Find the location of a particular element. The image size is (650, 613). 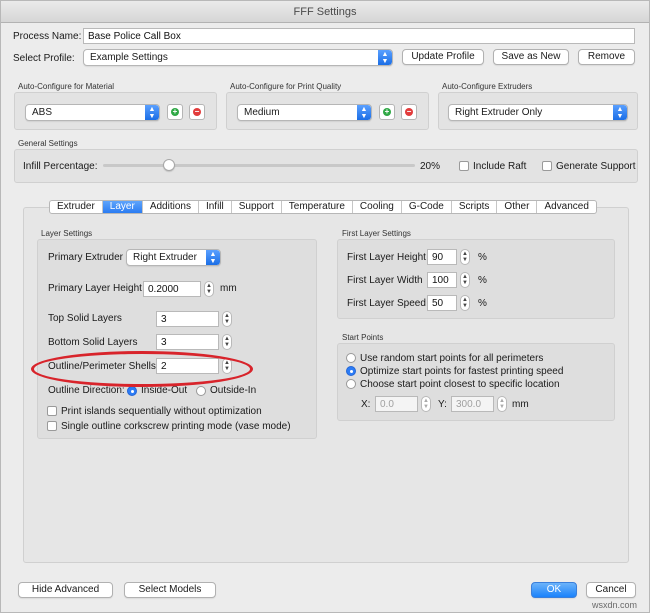

save-as-new-button: Save as New is located at coordinates (531, 57).